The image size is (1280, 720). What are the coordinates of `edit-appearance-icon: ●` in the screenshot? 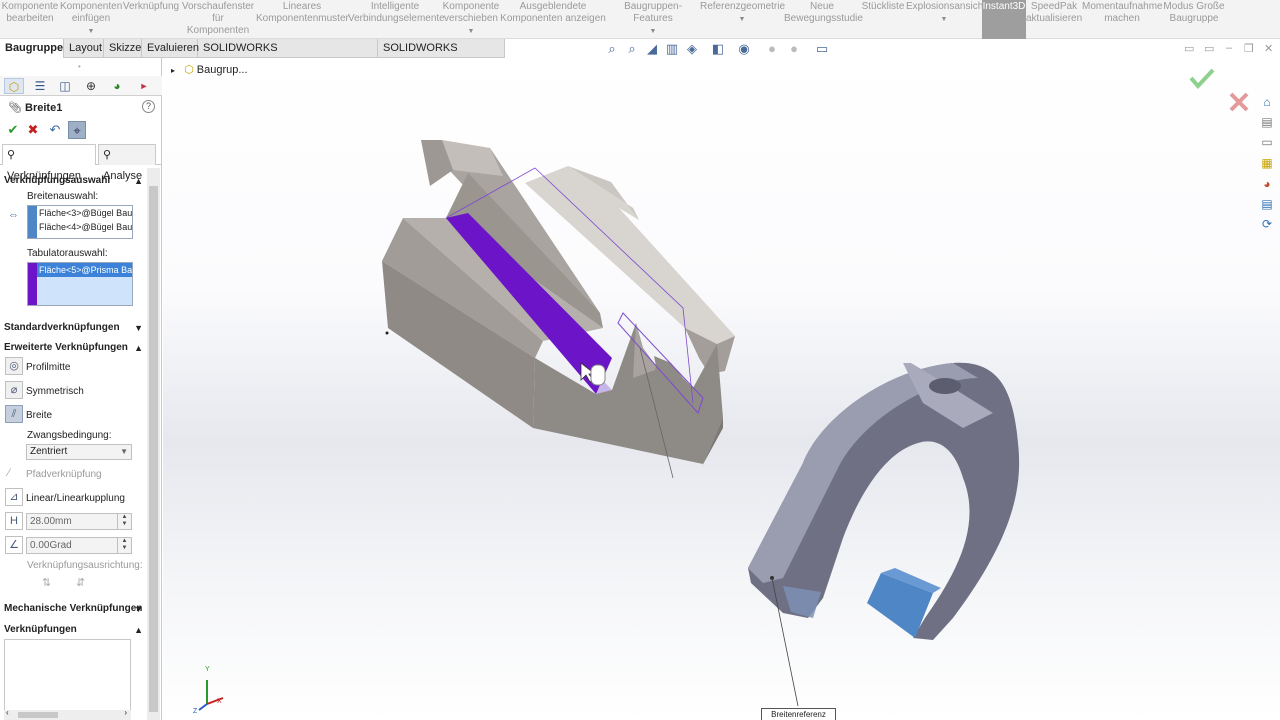 It's located at (772, 49).